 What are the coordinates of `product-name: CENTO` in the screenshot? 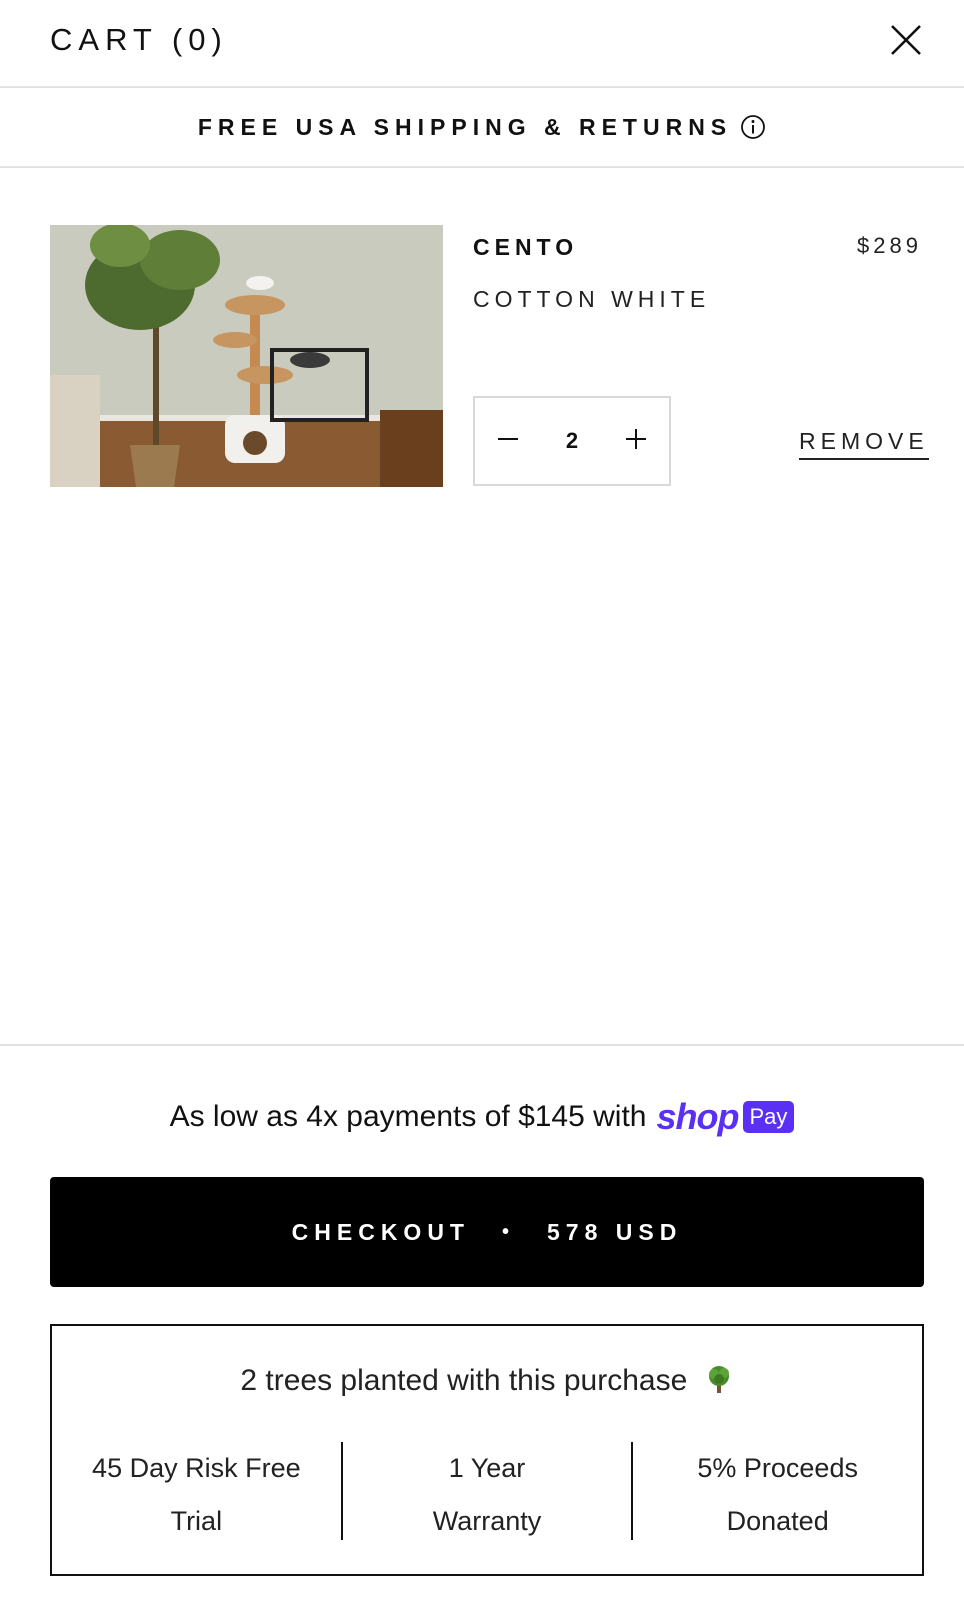 It's located at (525, 247).